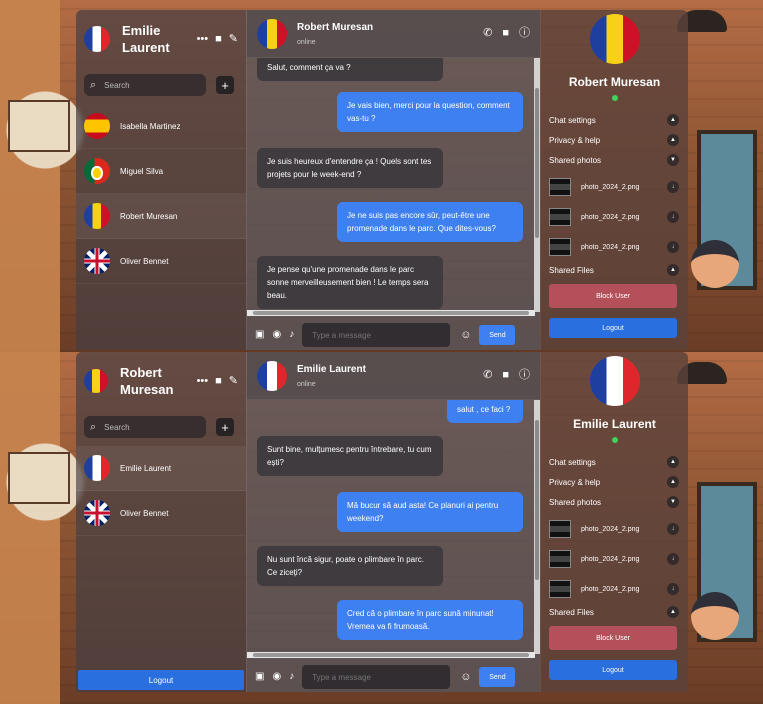 The image size is (763, 704). I want to click on profile-header: Emilie Laurent, so click(614, 399).